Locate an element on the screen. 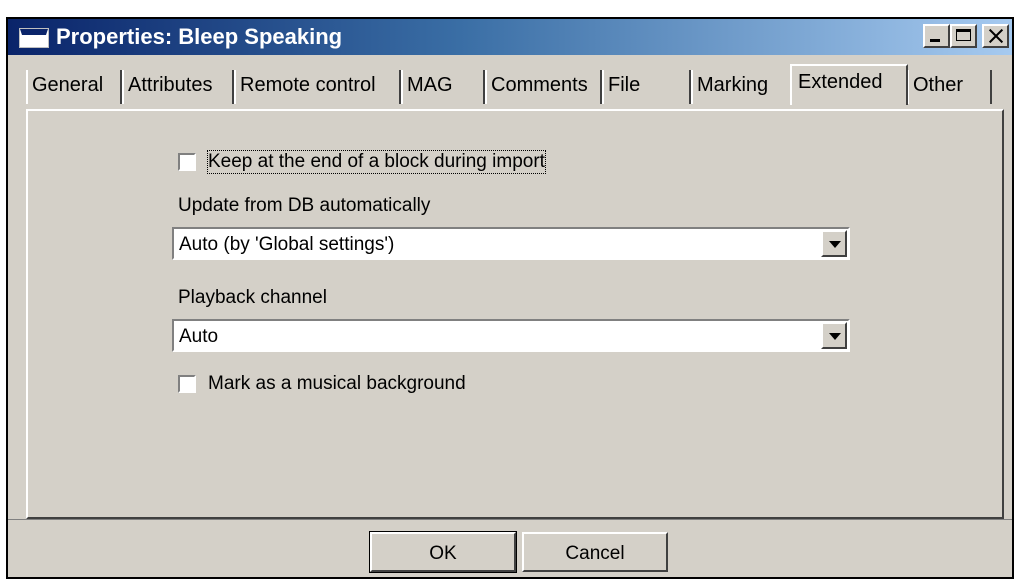 The image size is (1018, 583). tab-other: Other is located at coordinates (949, 87).